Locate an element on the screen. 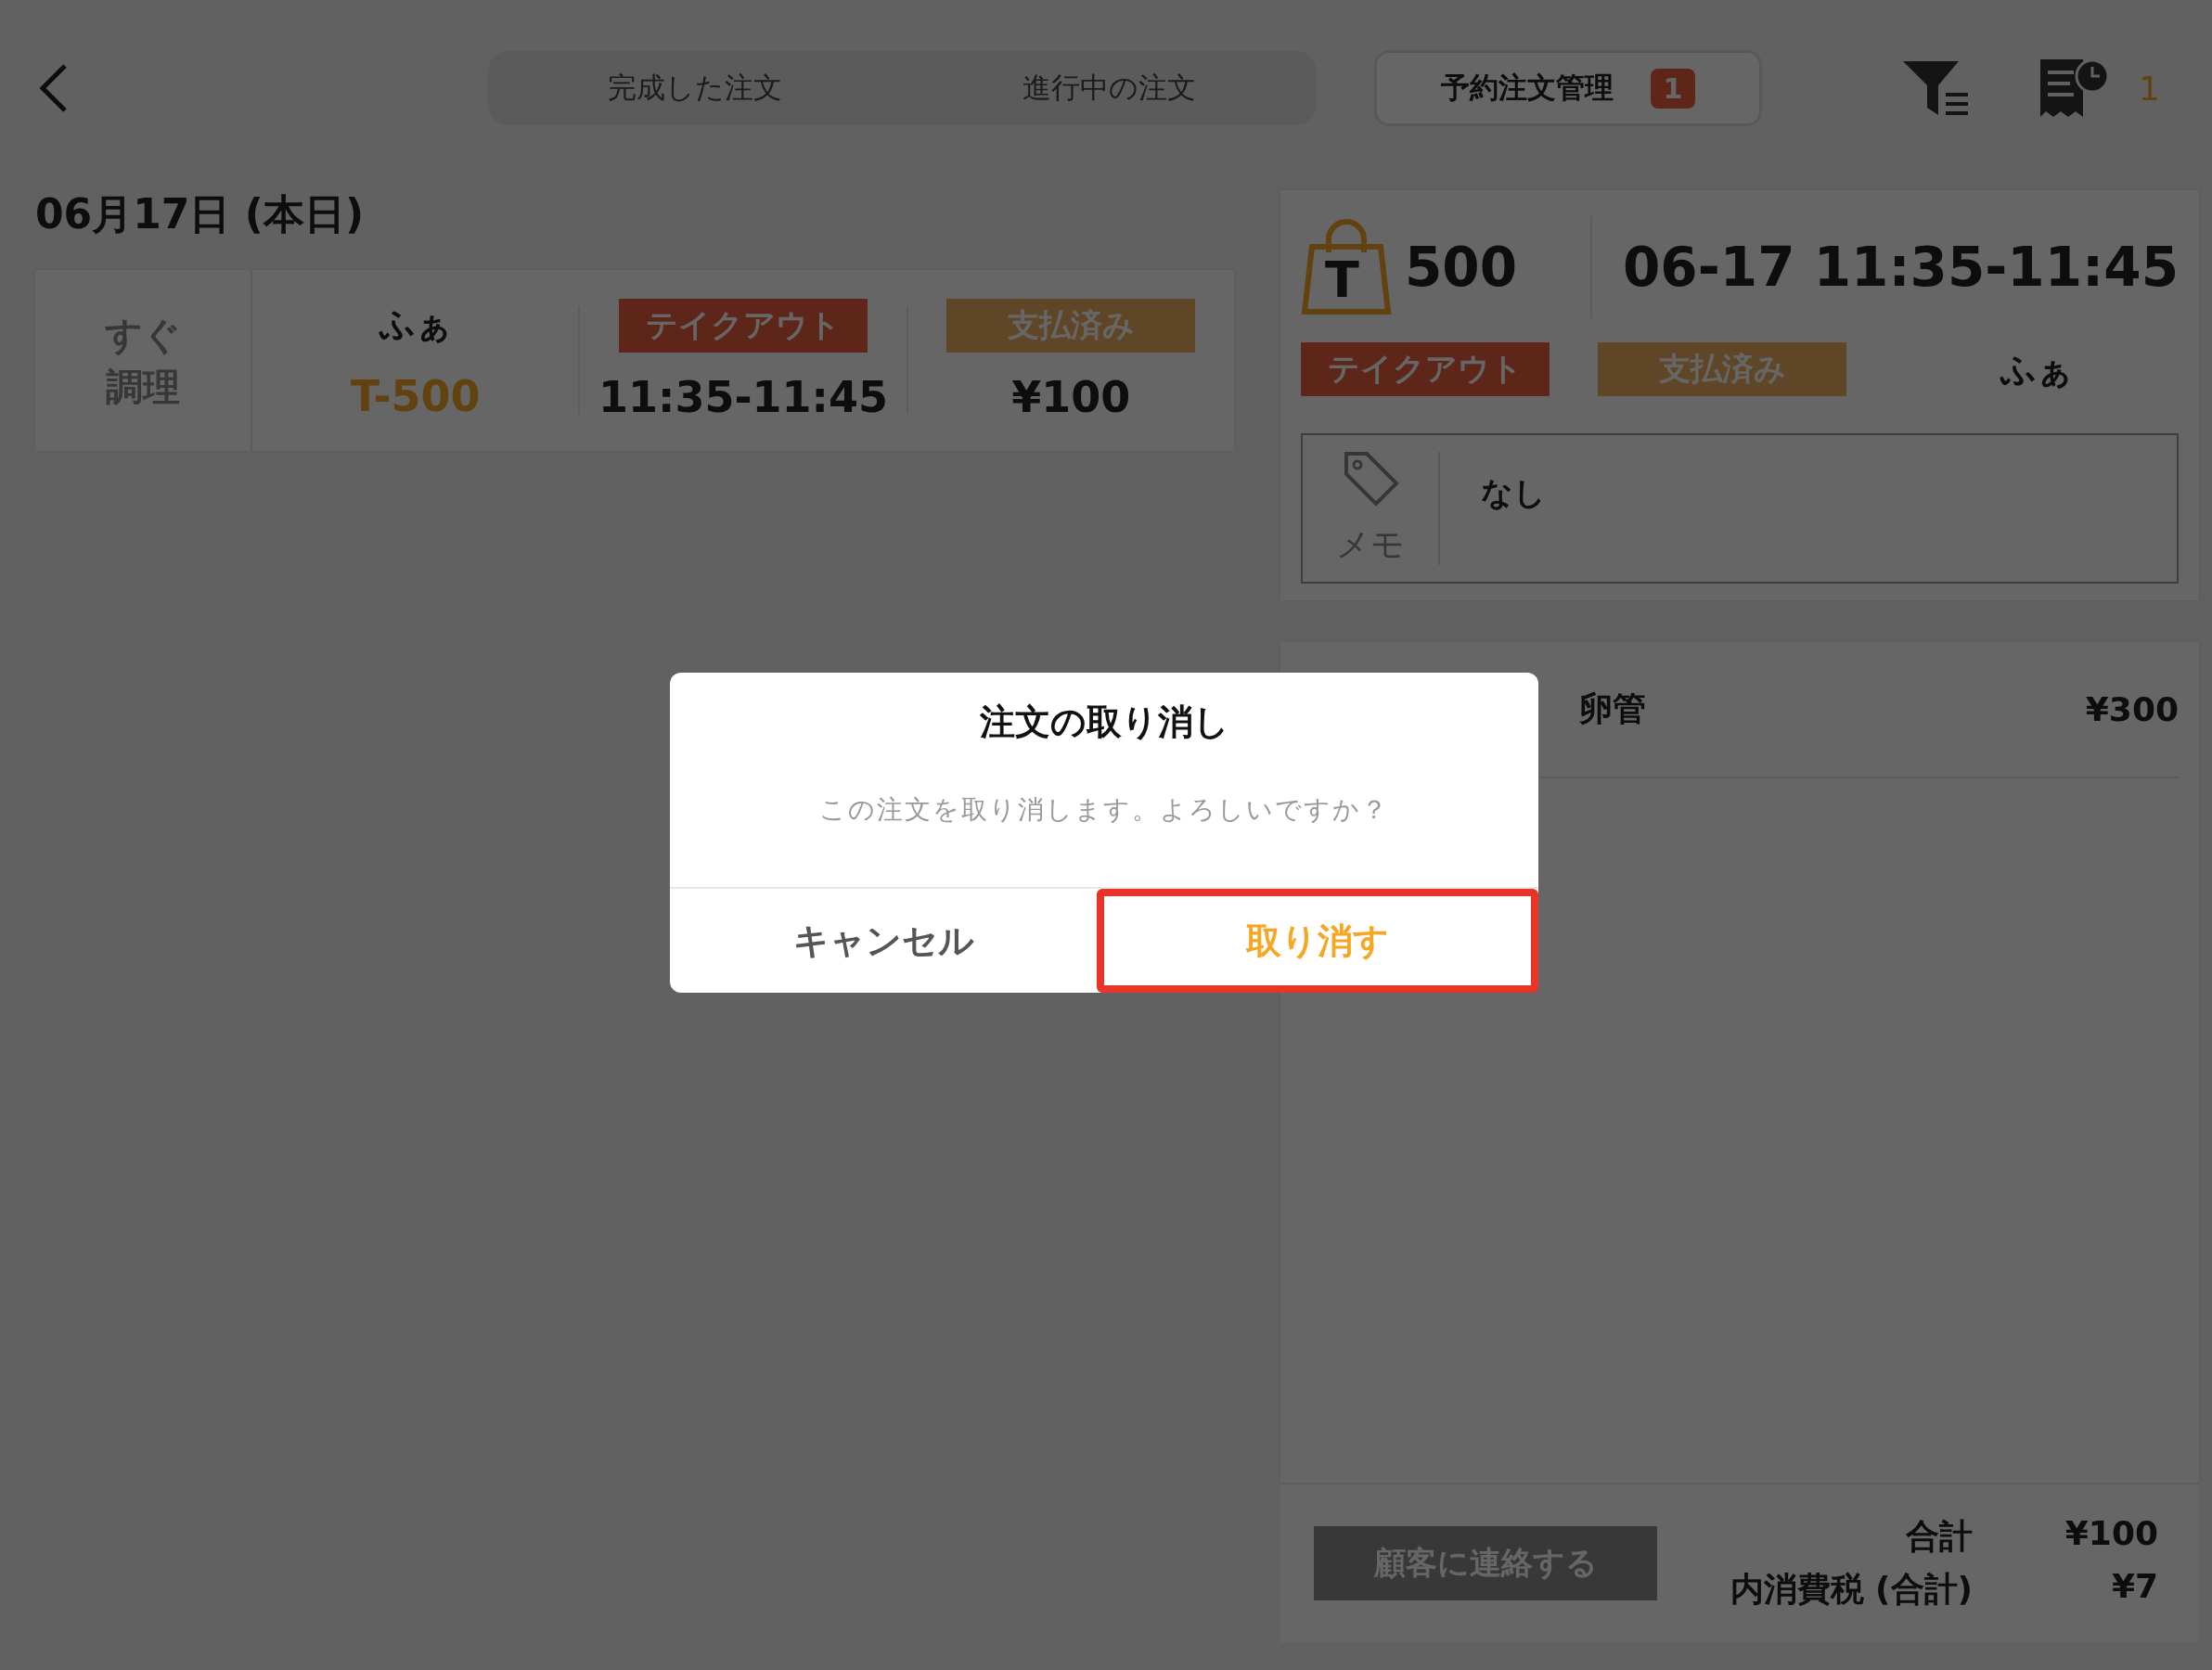 The image size is (2212, 1670). pickup-time: 11:35-11:45 is located at coordinates (743, 397).